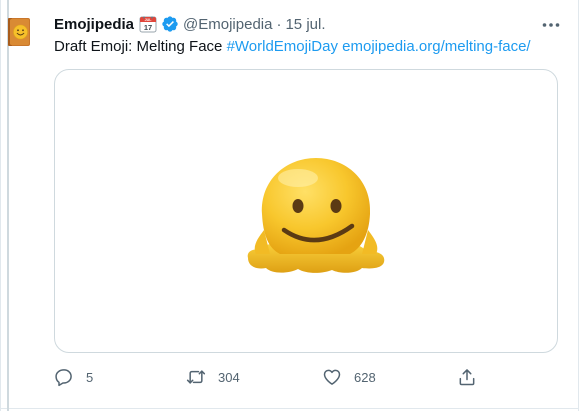 The height and width of the screenshot is (411, 585). What do you see at coordinates (8, 205) in the screenshot?
I see `thread-connector-line` at bounding box center [8, 205].